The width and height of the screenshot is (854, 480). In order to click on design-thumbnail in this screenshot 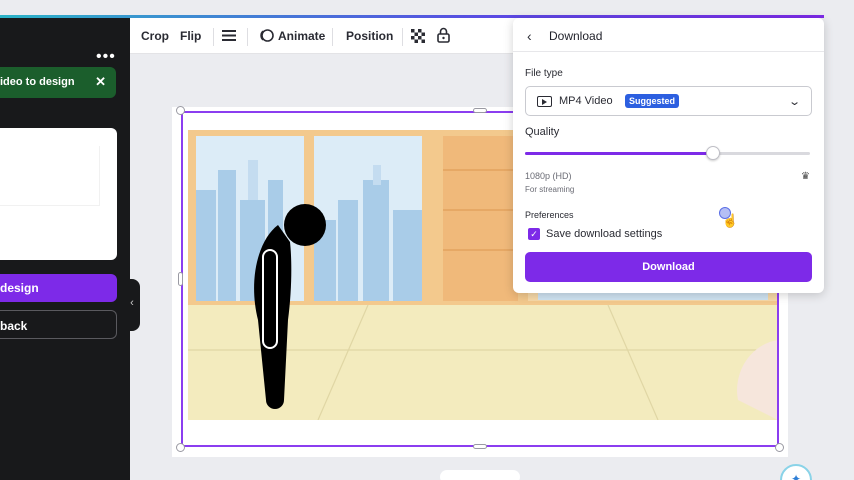, I will do `click(58, 194)`.